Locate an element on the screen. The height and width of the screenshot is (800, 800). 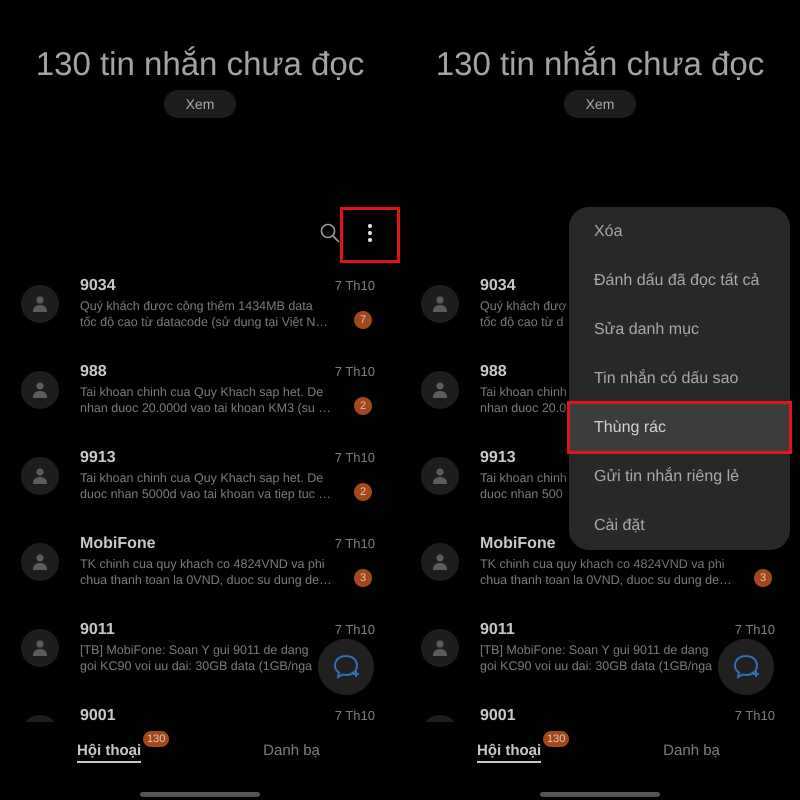
message-preview: nhan duoc 20.0 is located at coordinates (523, 408).